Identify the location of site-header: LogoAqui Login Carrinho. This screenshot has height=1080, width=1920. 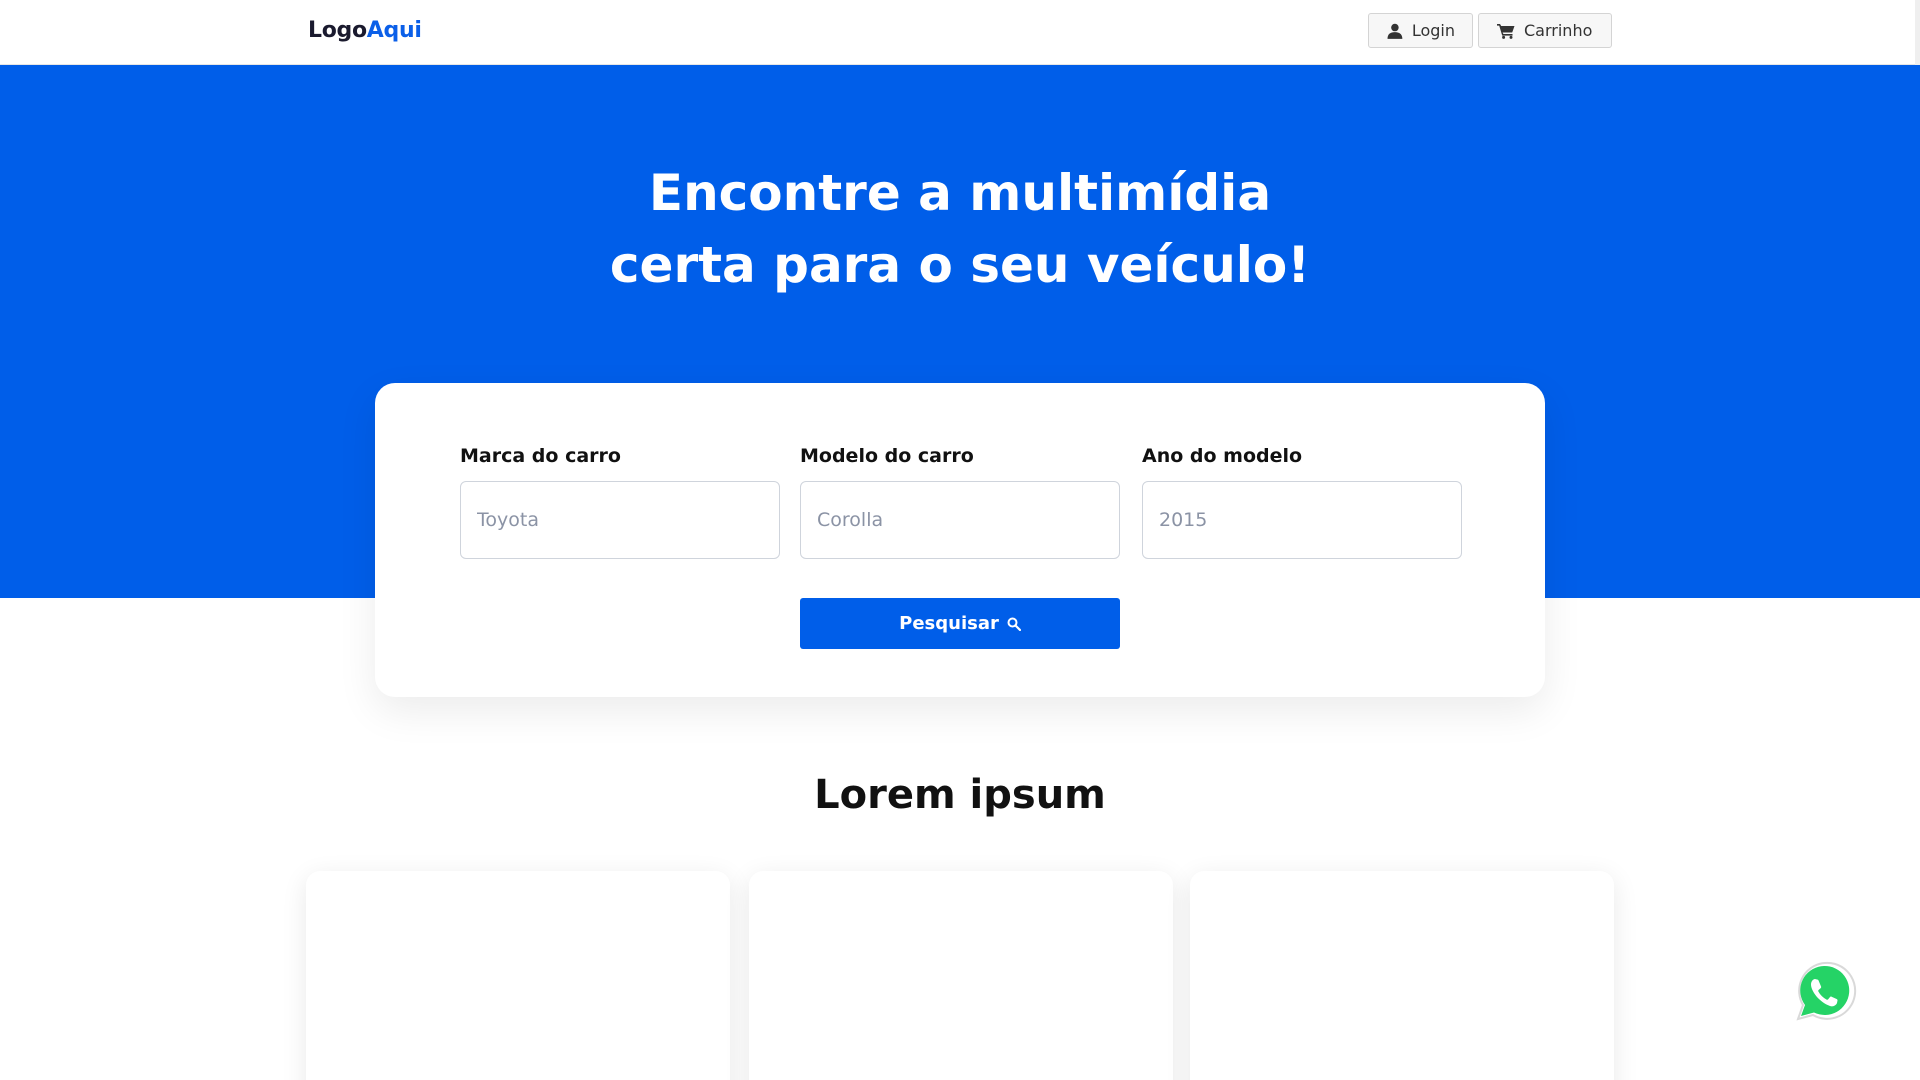
(960, 32).